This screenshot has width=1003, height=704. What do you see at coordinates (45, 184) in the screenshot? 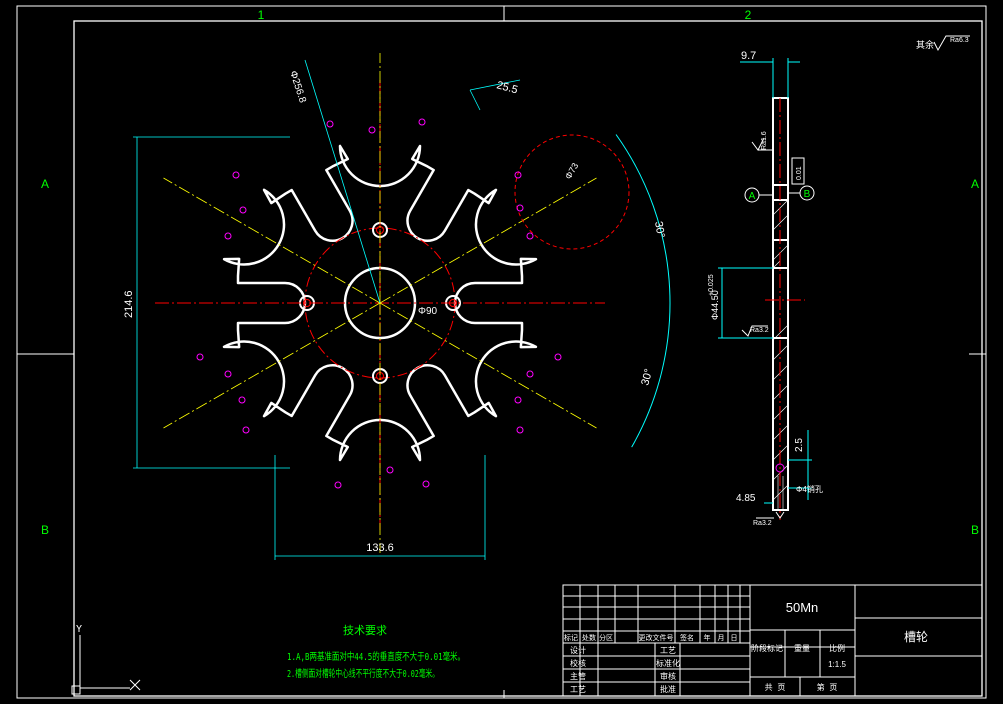
I see `zone-row-a: A` at bounding box center [45, 184].